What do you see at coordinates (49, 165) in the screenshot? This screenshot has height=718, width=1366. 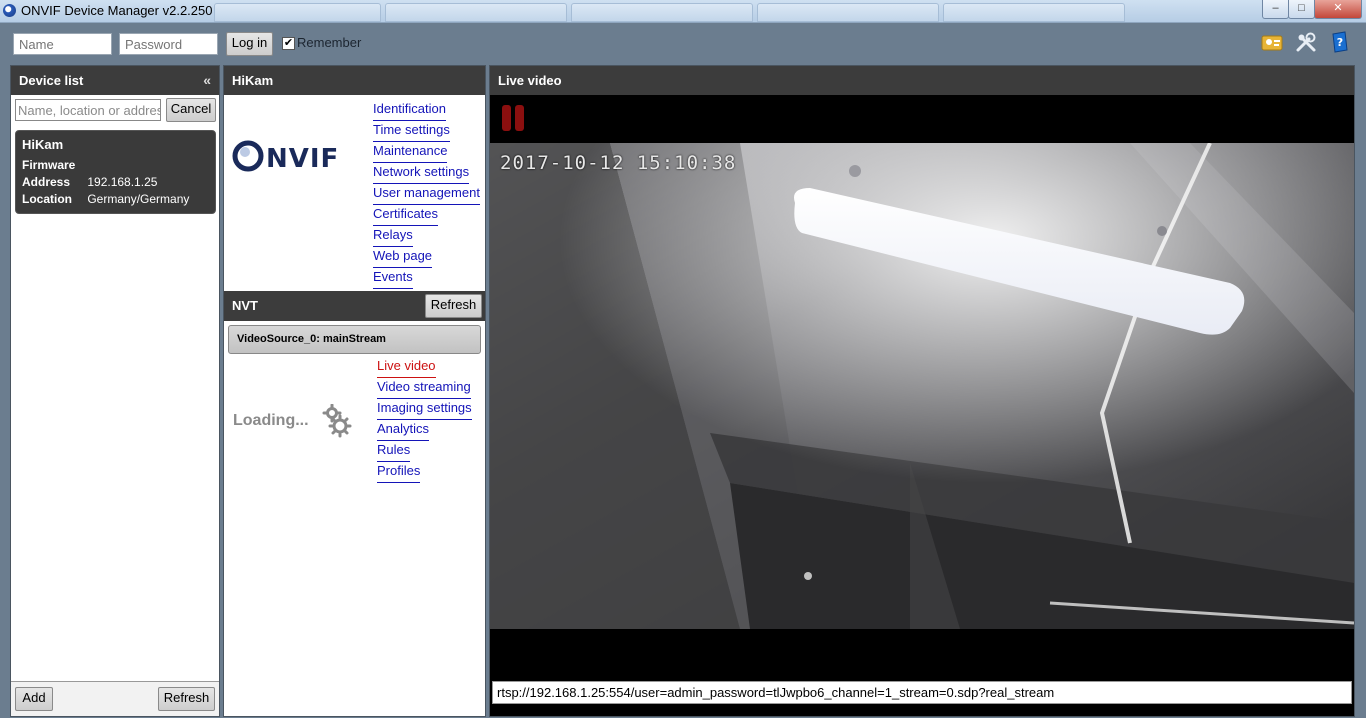 I see `firmware-label: Firmware` at bounding box center [49, 165].